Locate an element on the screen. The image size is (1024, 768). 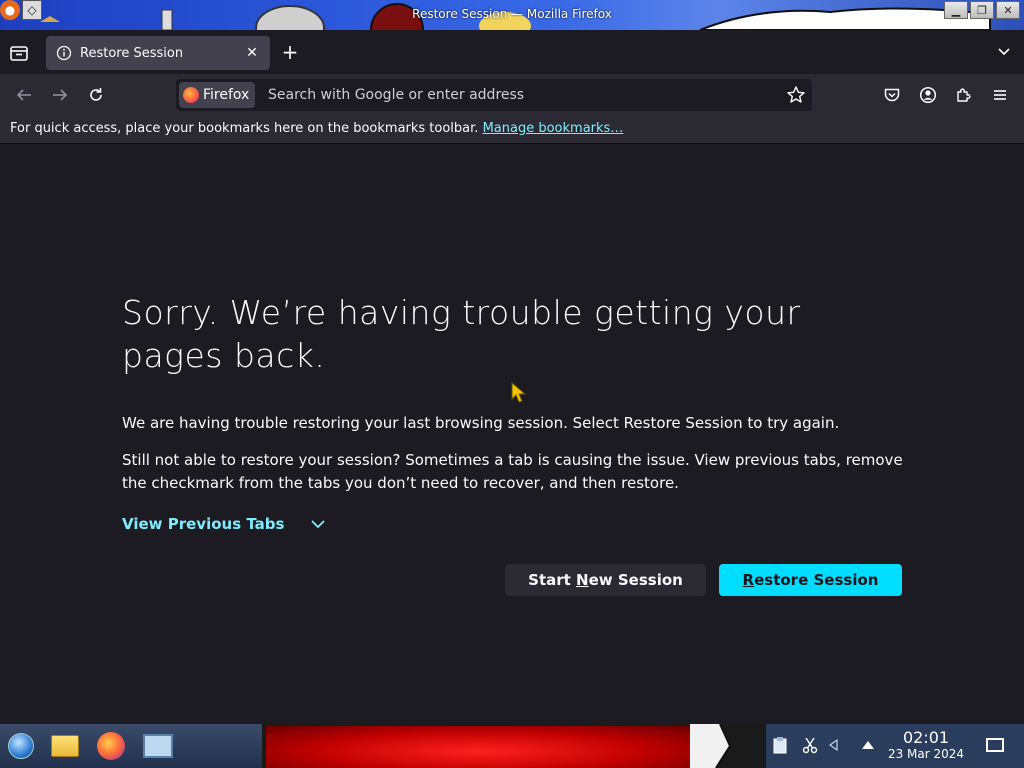
window-title: Restore Session — Mozilla Firefox is located at coordinates (512, 14).